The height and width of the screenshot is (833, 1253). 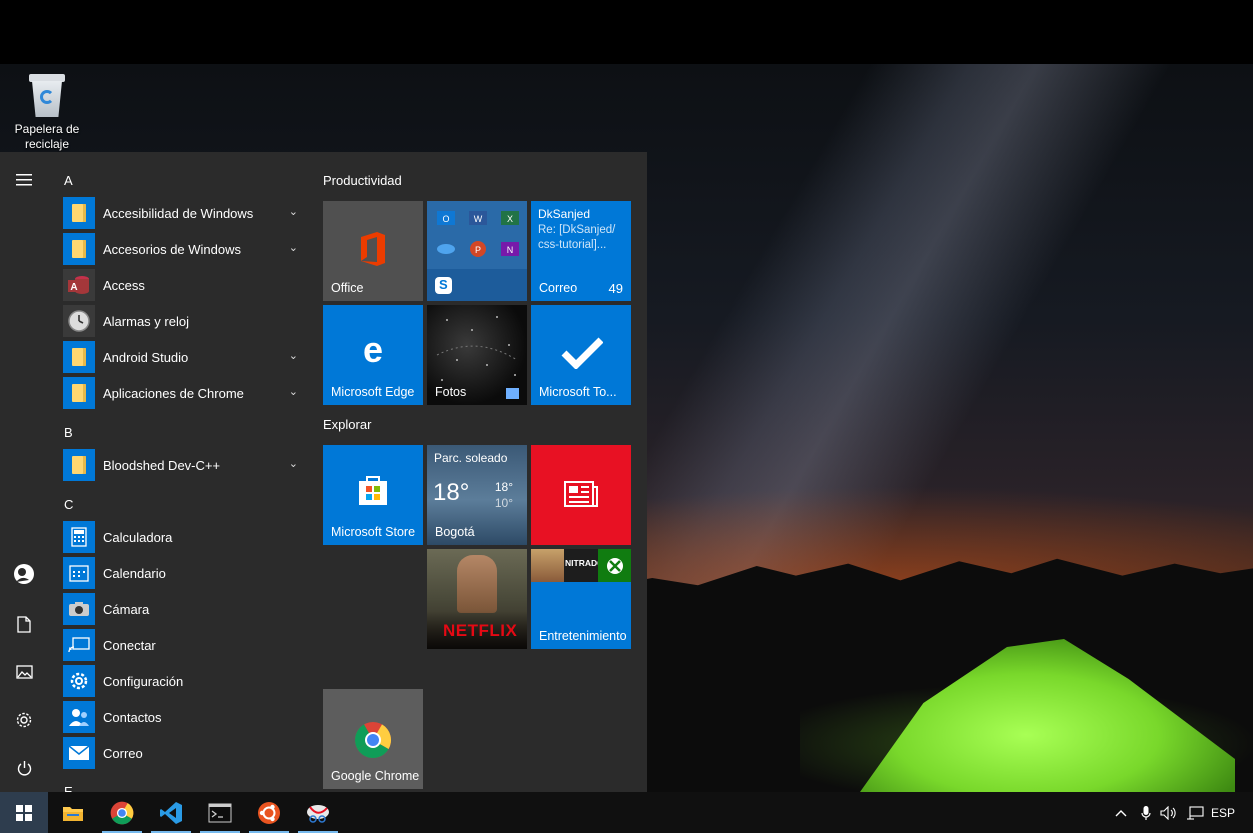 I want to click on svg-text: A, so click(x=73, y=287).